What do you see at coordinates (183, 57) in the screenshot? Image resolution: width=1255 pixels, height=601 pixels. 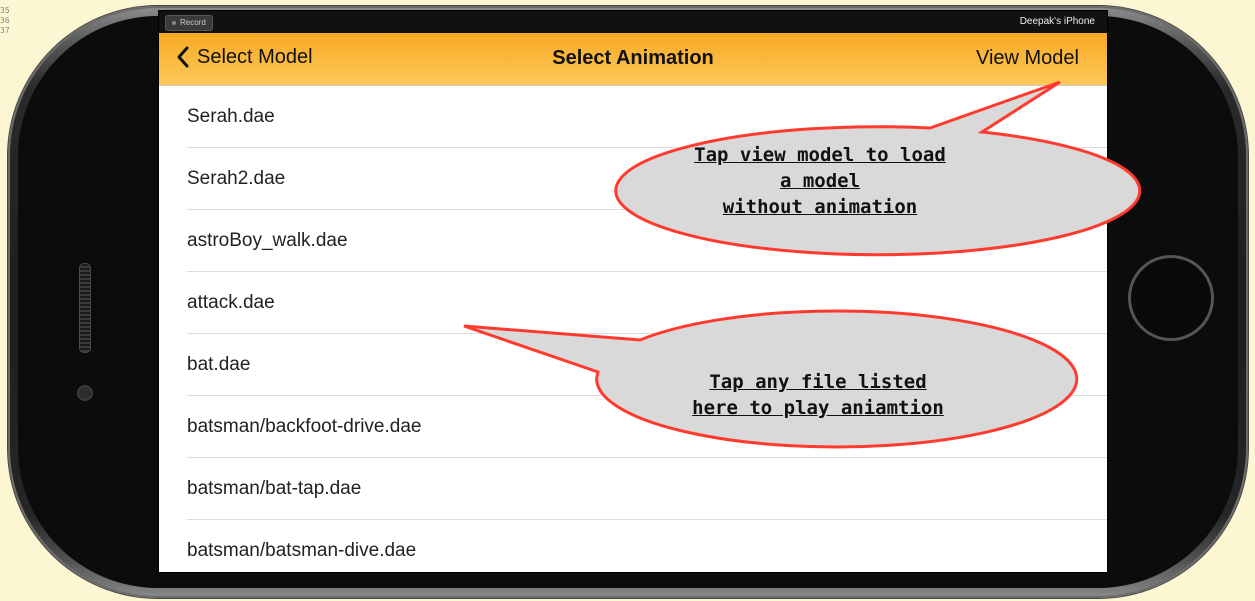 I see `chevron-left-icon` at bounding box center [183, 57].